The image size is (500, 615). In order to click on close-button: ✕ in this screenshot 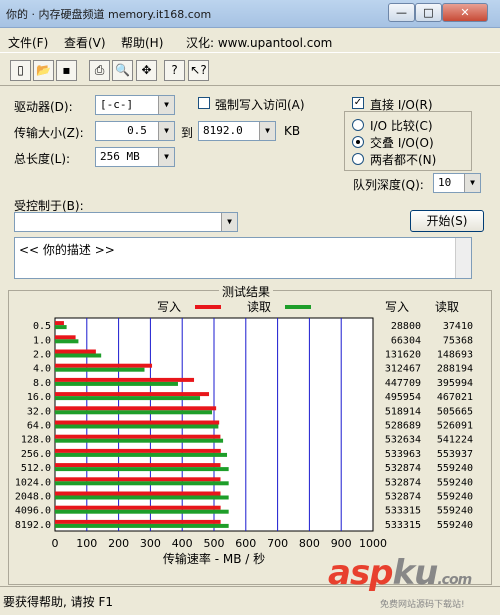, I will do `click(465, 12)`.